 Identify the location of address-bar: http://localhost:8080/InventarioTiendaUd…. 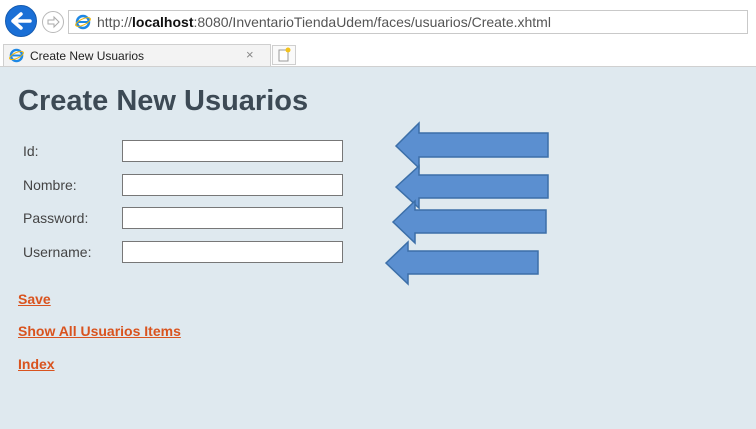
(378, 22).